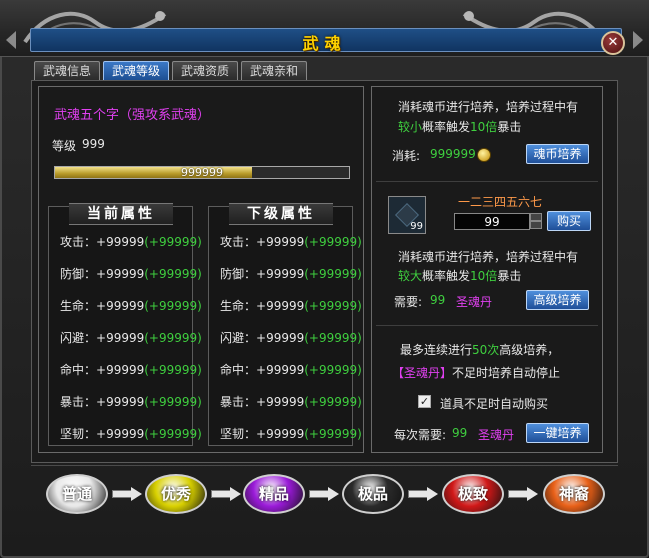 The height and width of the screenshot is (558, 649). I want to click on auto-train-count: 50次, so click(486, 350).